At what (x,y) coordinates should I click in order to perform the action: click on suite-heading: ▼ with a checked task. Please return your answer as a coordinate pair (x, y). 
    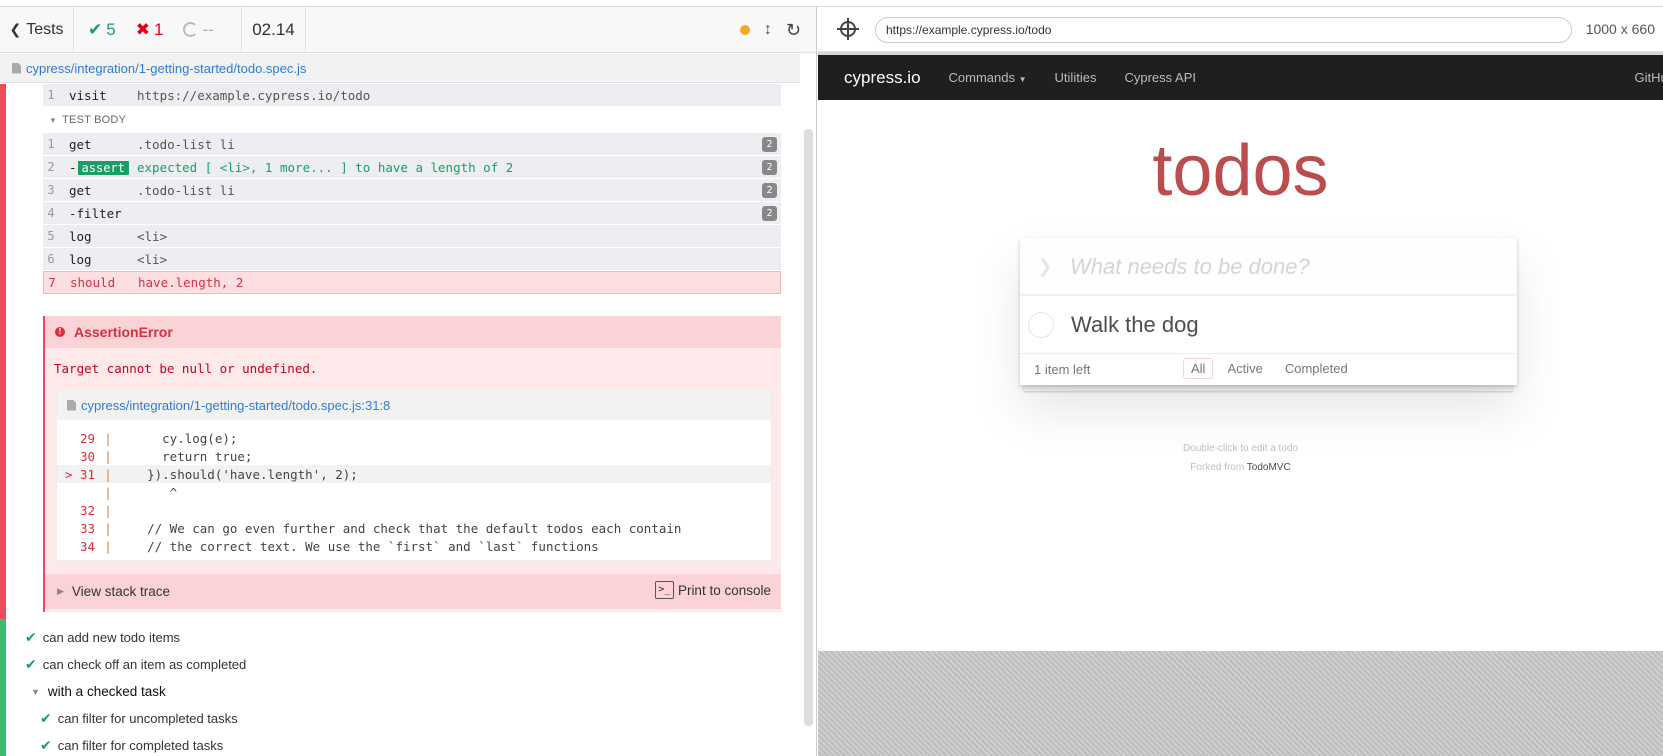
    Looking at the image, I should click on (405, 691).